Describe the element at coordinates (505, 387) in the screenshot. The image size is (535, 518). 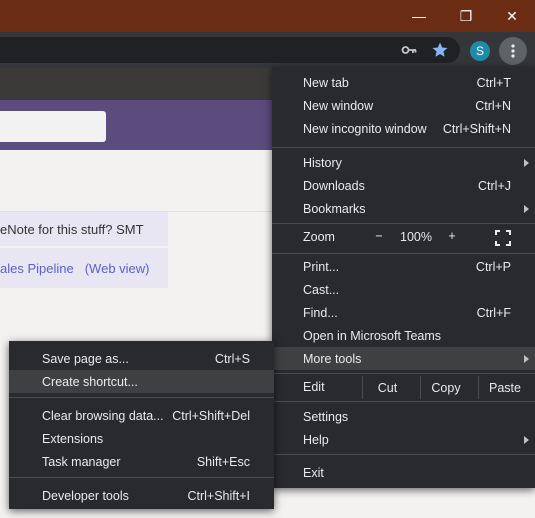
I see `paste-button: Paste` at that location.